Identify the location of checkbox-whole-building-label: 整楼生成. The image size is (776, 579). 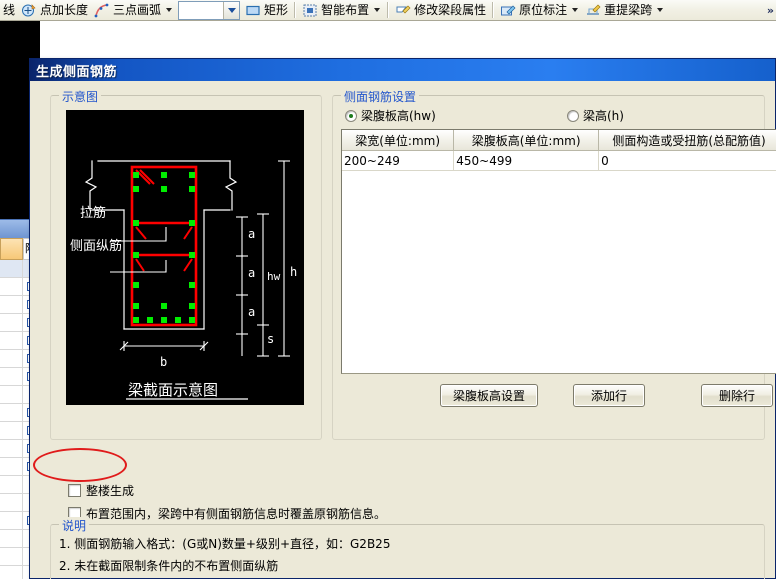
(110, 491).